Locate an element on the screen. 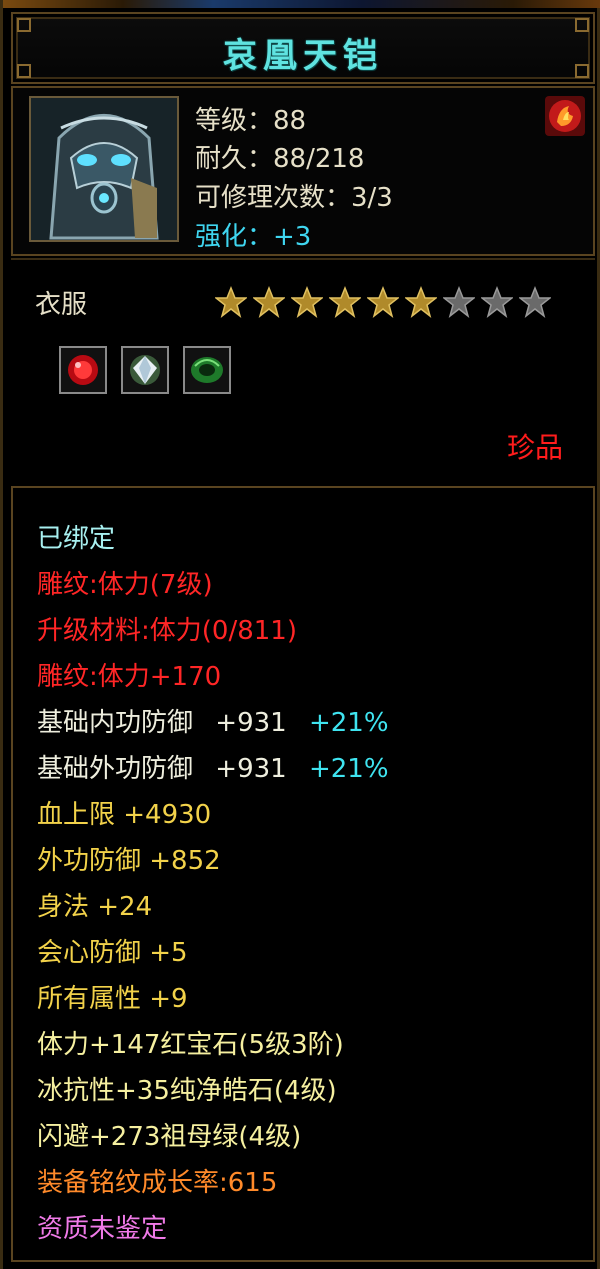 Image resolution: width=600 pixels, height=1269 pixels. gem-slots is located at coordinates (145, 370).